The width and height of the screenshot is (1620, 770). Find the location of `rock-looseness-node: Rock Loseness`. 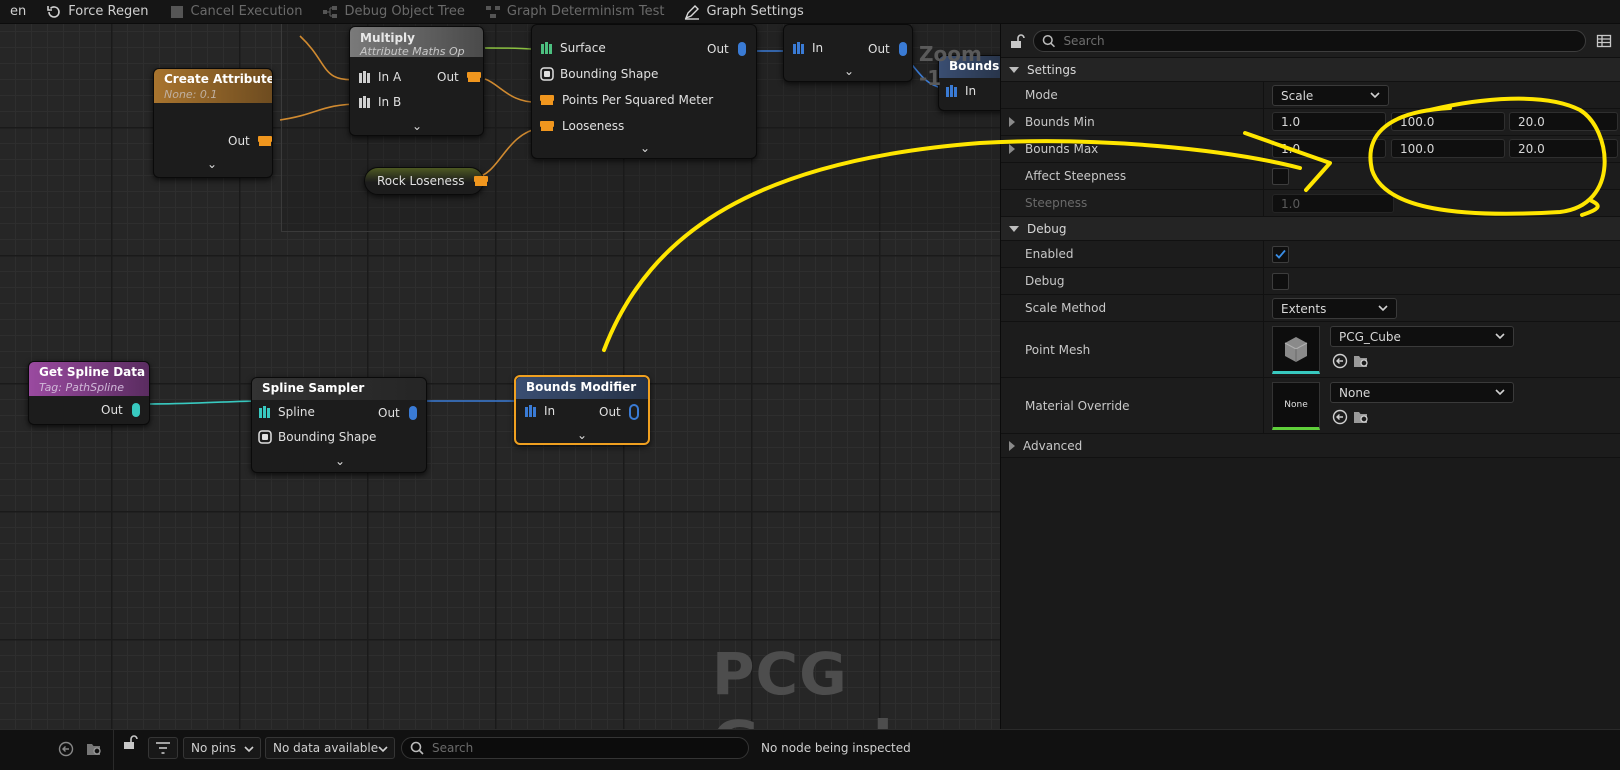

rock-looseness-node: Rock Loseness is located at coordinates (426, 181).